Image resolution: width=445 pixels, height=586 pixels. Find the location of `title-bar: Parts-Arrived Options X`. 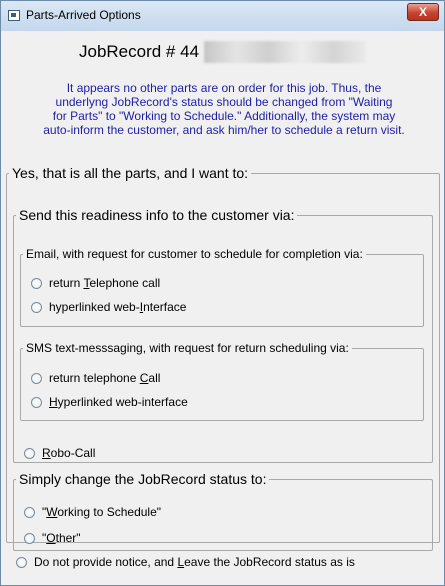

title-bar: Parts-Arrived Options X is located at coordinates (222, 16).